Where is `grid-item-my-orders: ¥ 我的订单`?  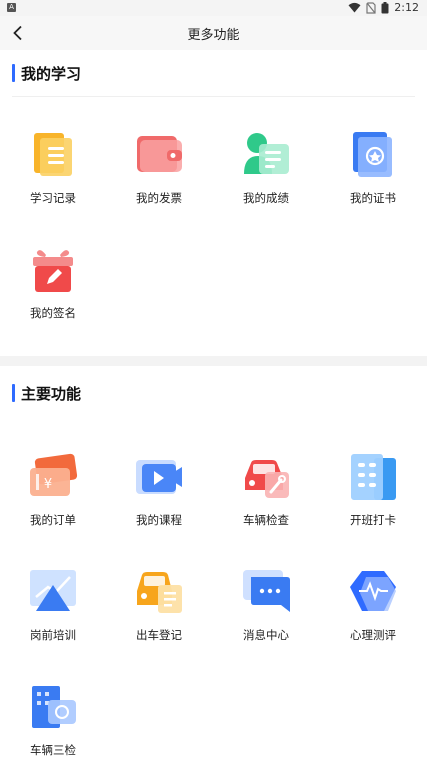
grid-item-my-orders: ¥ 我的订单 is located at coordinates (53, 502).